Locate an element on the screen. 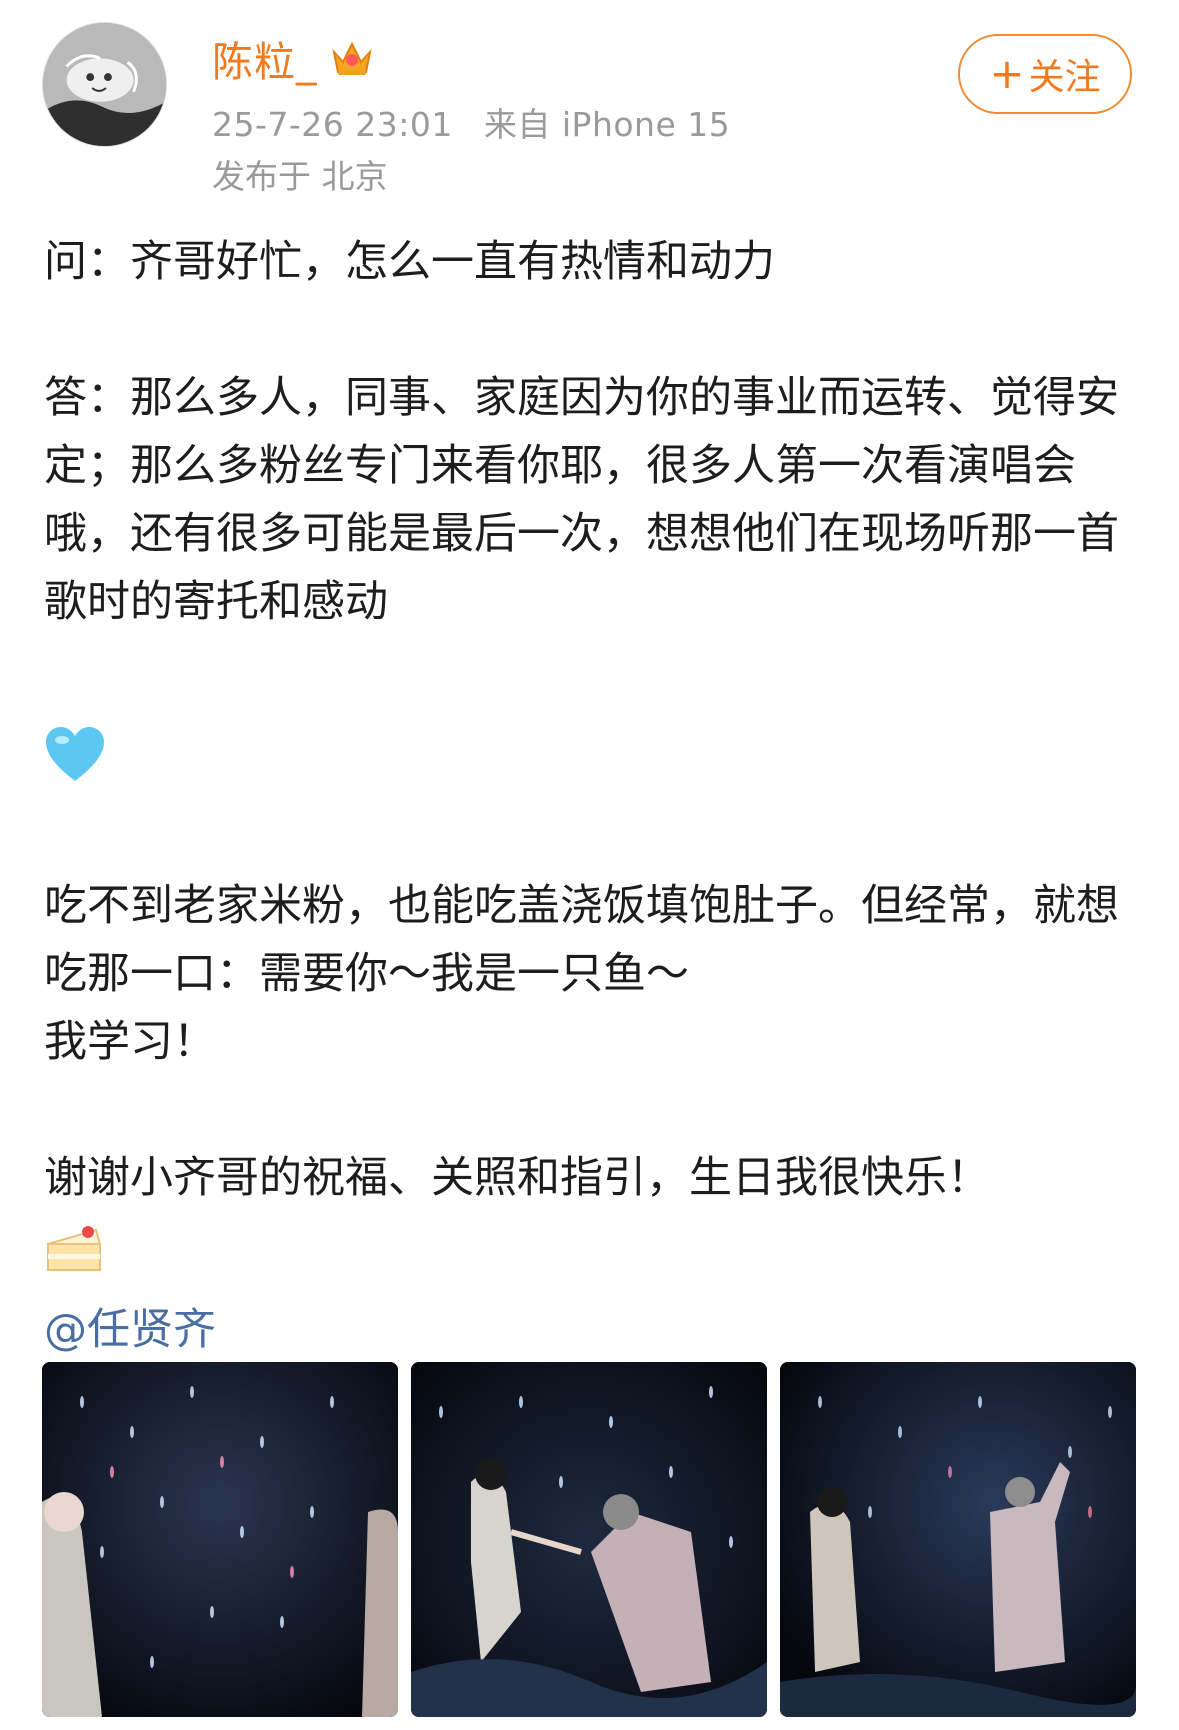 The width and height of the screenshot is (1179, 1730). blue-heart-emoji is located at coordinates (589, 754).